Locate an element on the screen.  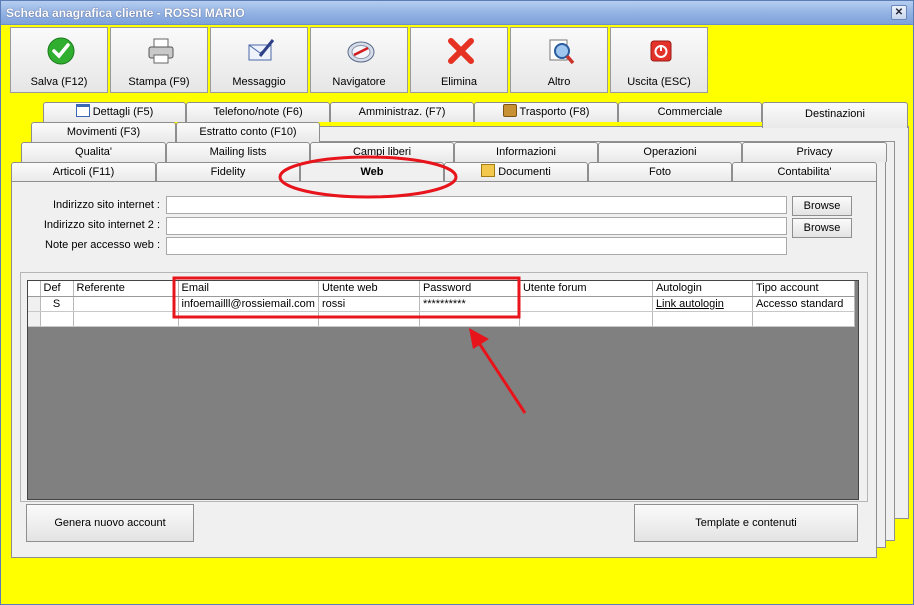
tab-amministraz: Amministraz. (F7) is located at coordinates (402, 112).